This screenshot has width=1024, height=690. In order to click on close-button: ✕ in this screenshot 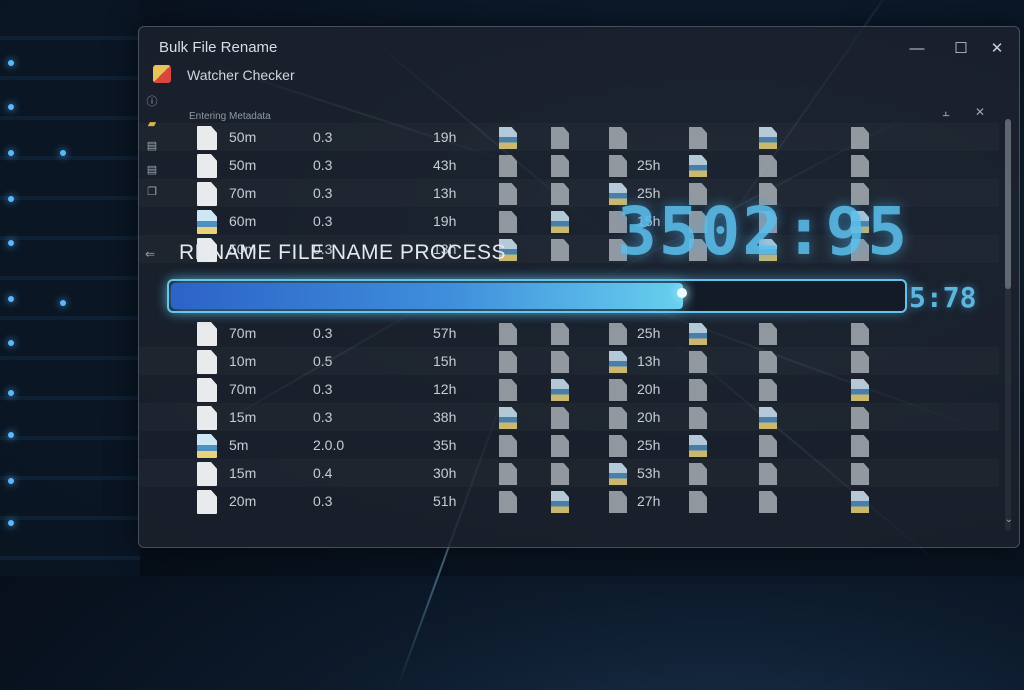, I will do `click(997, 49)`.